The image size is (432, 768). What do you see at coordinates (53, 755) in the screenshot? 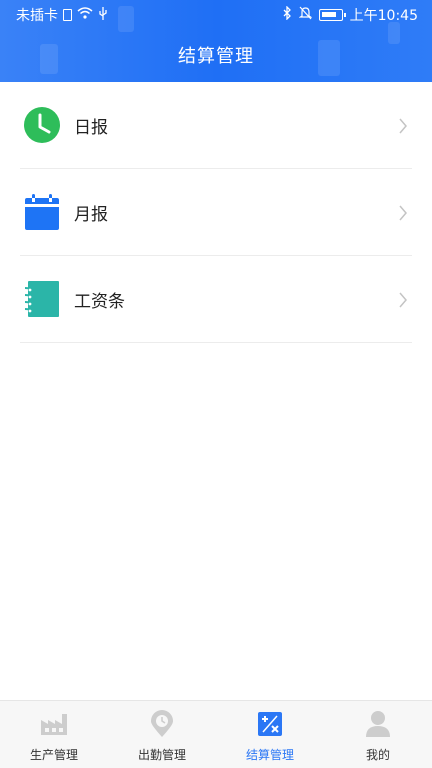
I see `tab-label: 生产管理` at bounding box center [53, 755].